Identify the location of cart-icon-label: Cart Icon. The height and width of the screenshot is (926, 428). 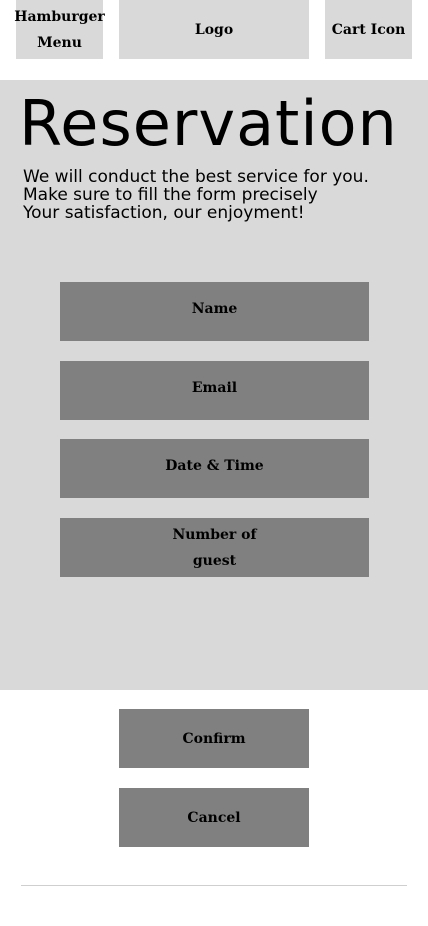
(368, 29).